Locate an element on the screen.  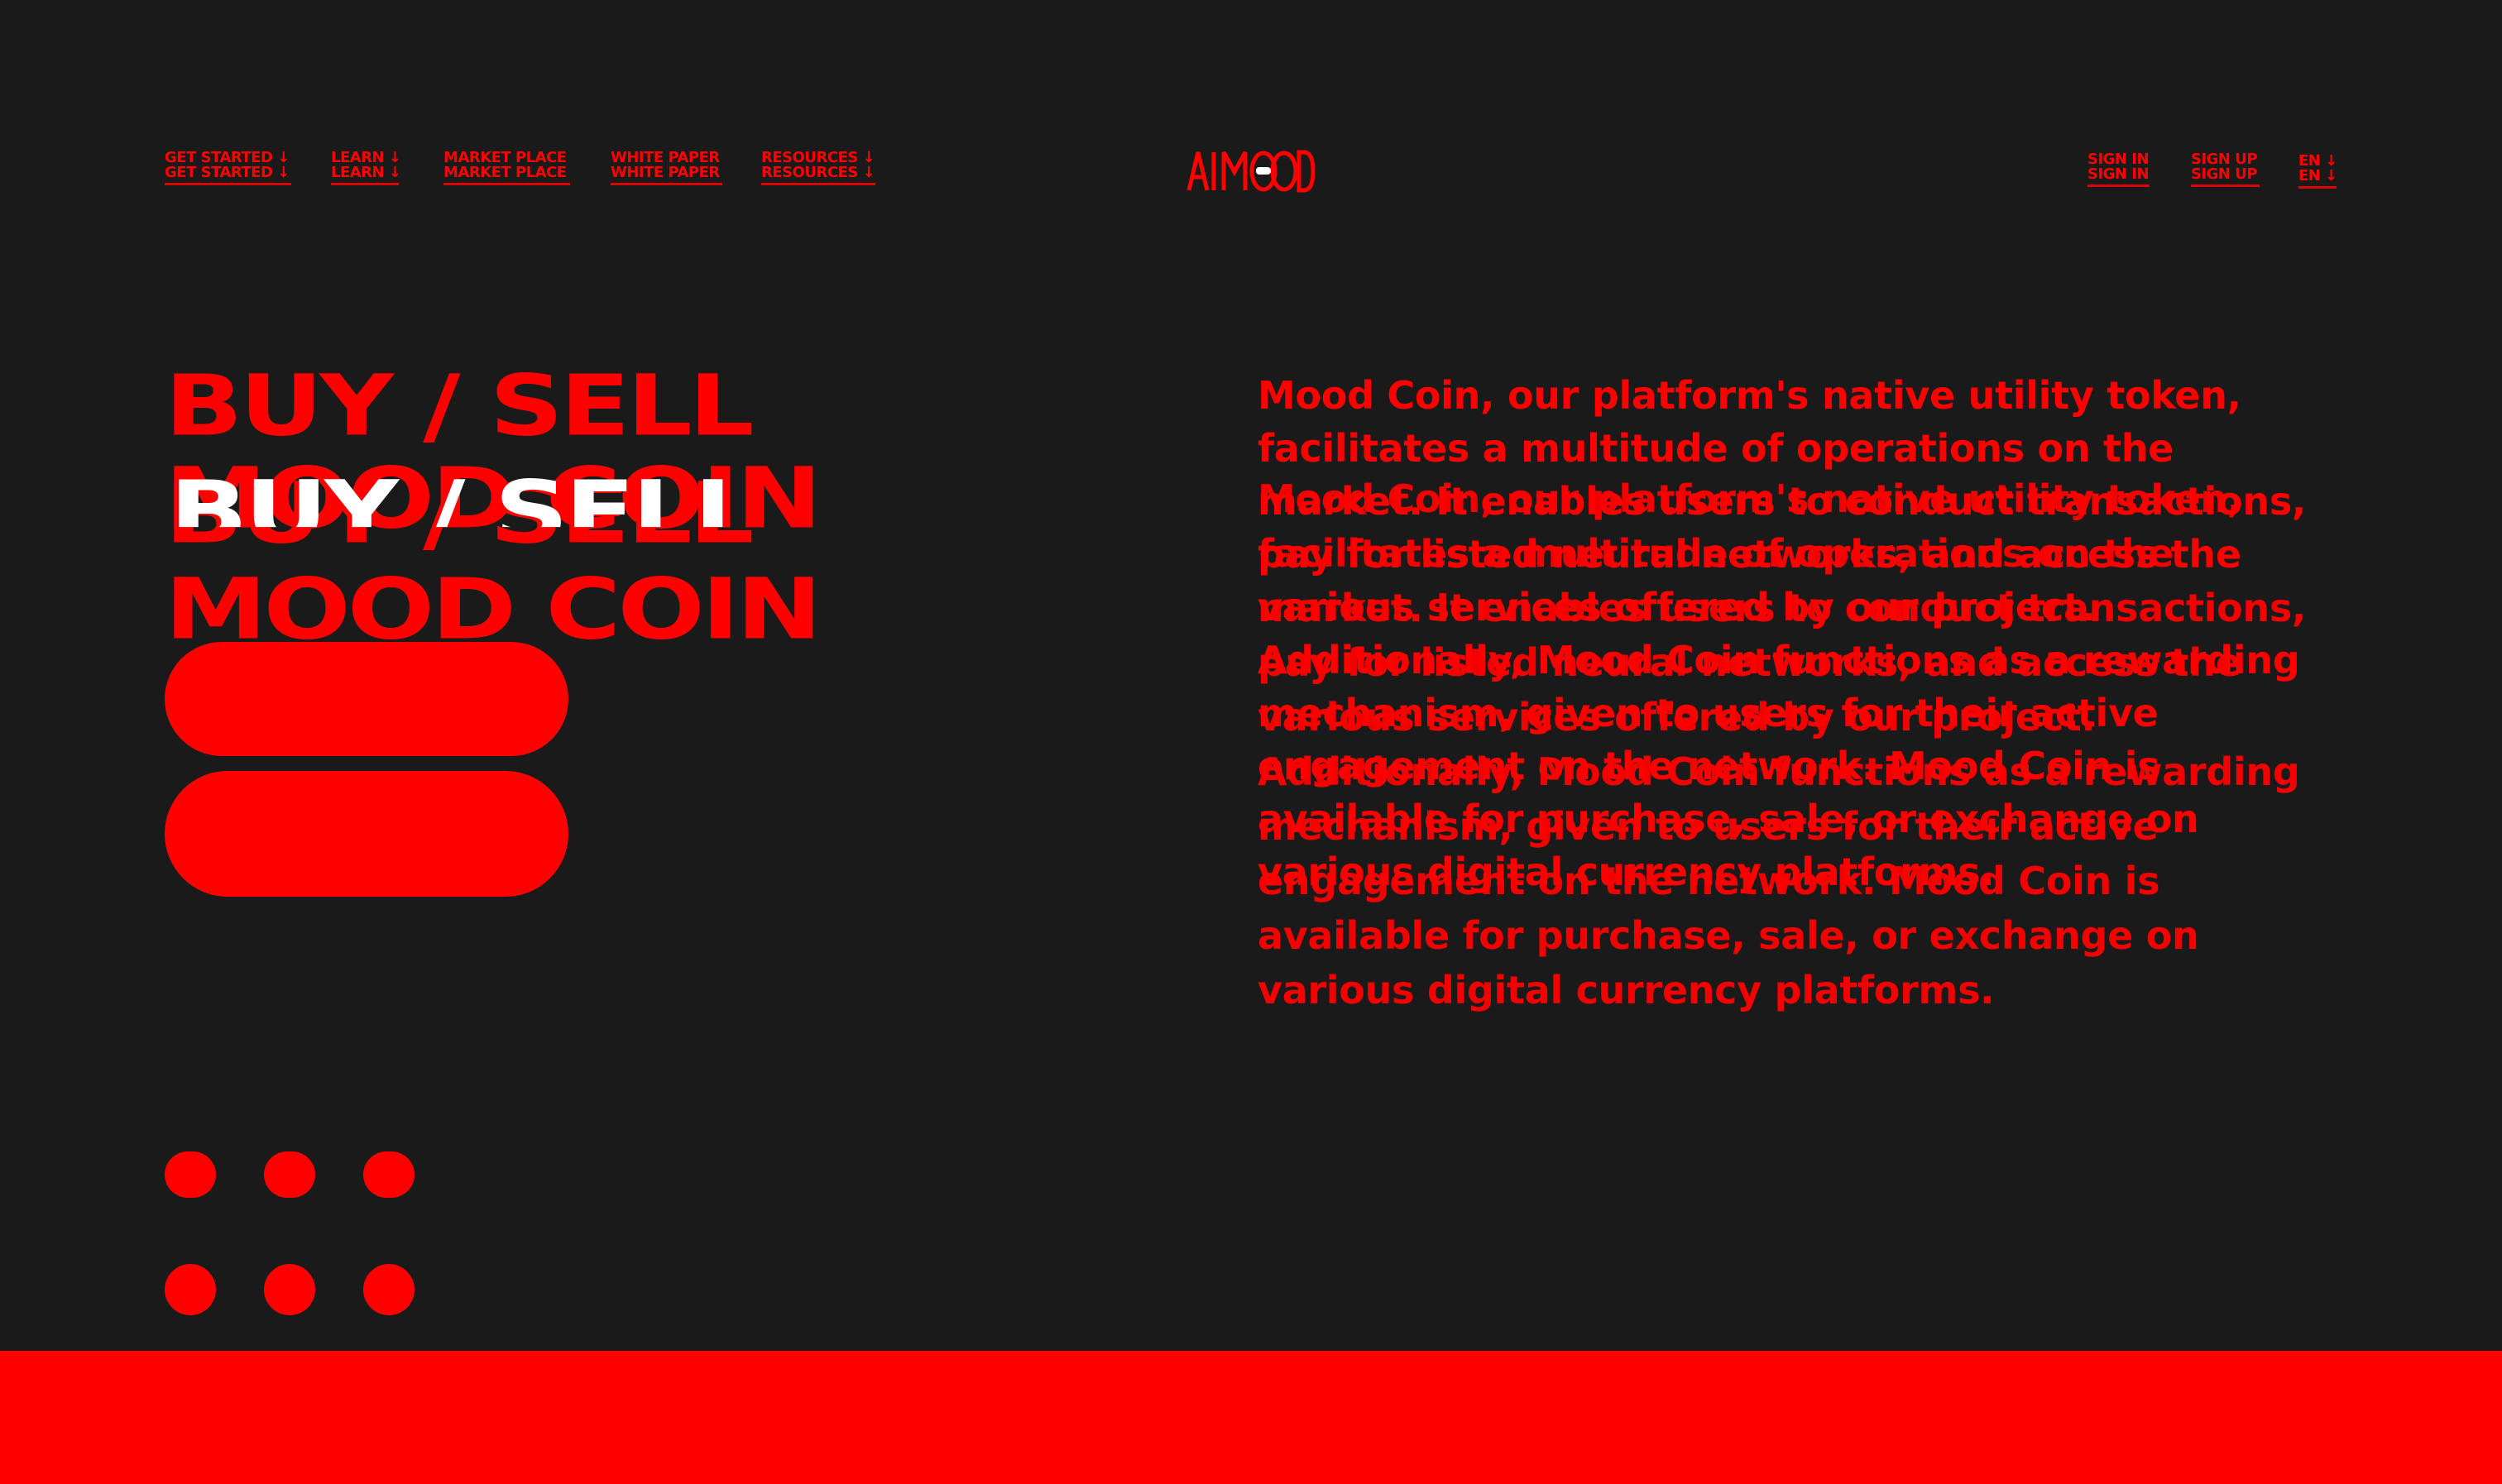
nav-resources-label-echo: RESOURCES ↓ is located at coordinates (818, 172).